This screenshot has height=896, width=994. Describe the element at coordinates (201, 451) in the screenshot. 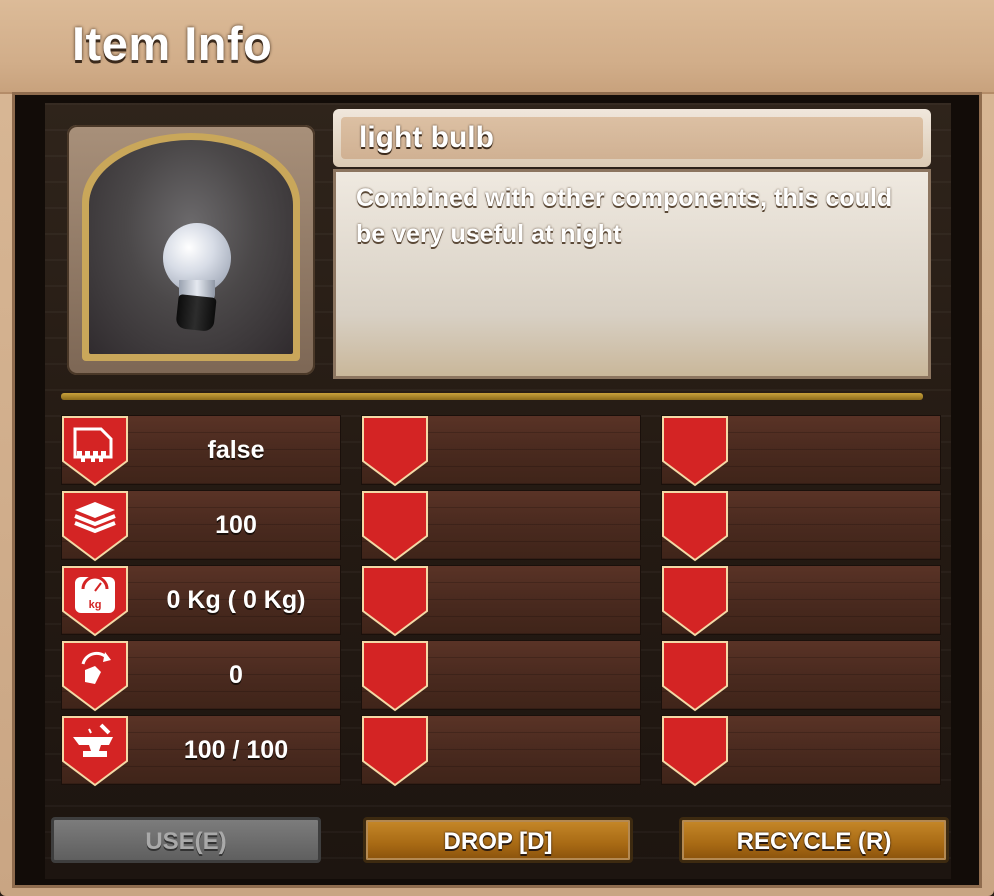

I see `stat-row: false` at that location.